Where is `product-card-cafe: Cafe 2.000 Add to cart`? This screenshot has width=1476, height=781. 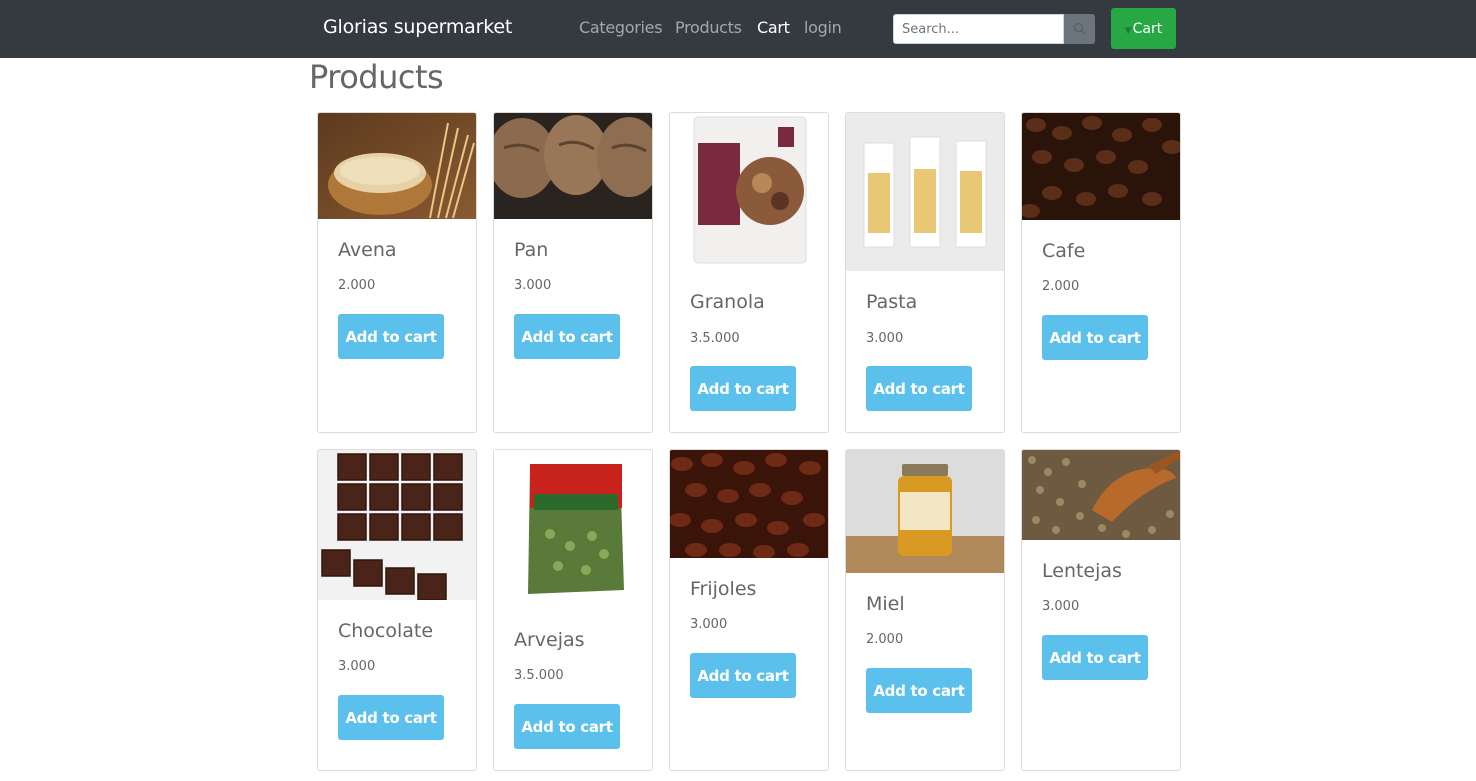 product-card-cafe: Cafe 2.000 Add to cart is located at coordinates (1101, 272).